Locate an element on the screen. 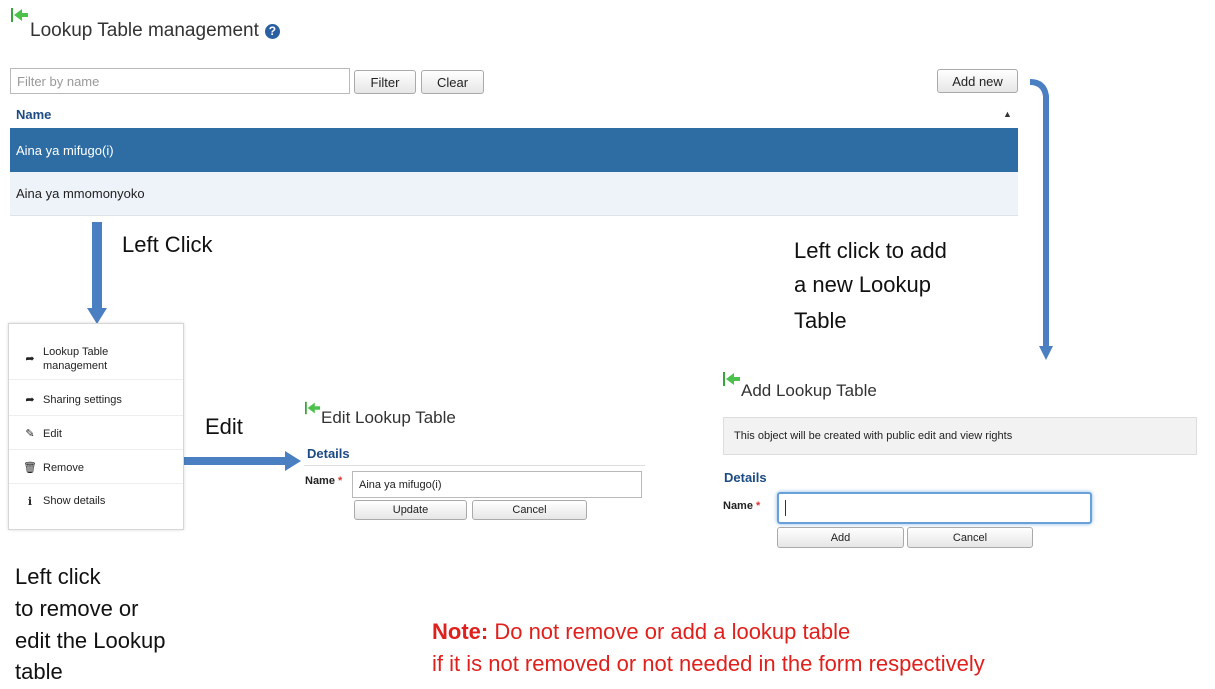  edit-panel-title: Edit Lookup Table is located at coordinates (388, 417).